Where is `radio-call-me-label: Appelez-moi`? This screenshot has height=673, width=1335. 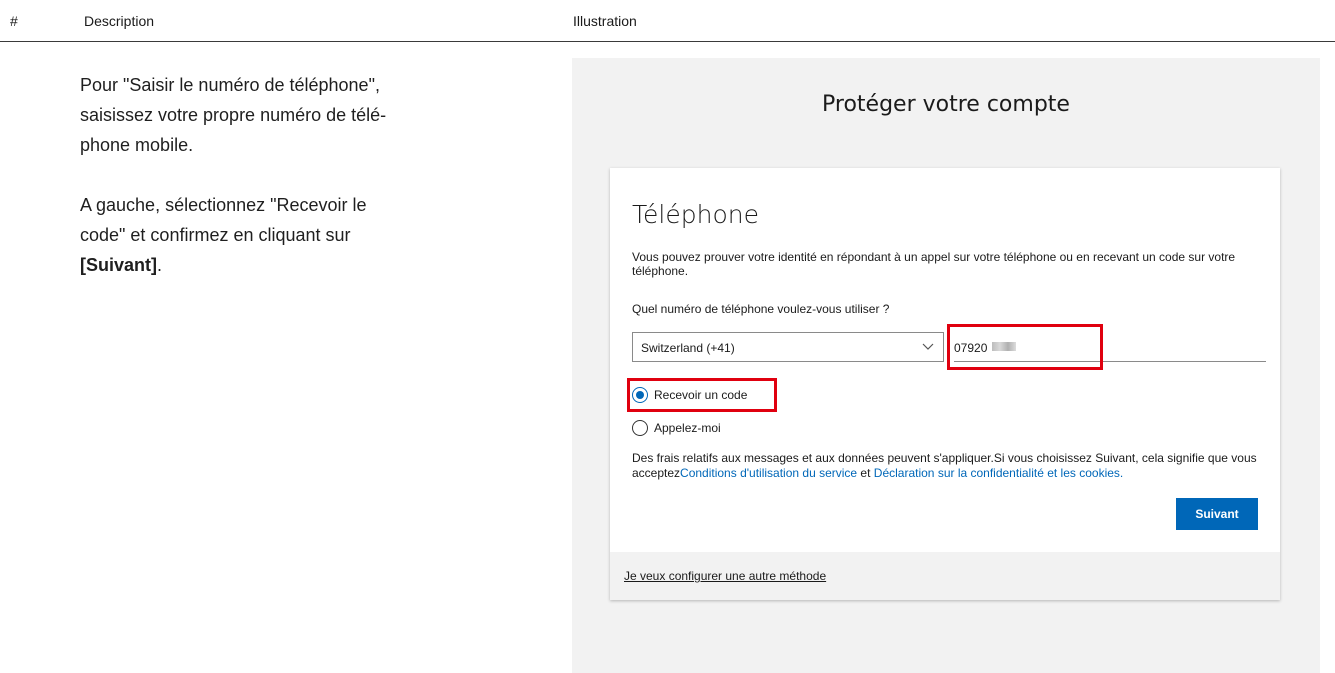 radio-call-me-label: Appelez-moi is located at coordinates (687, 428).